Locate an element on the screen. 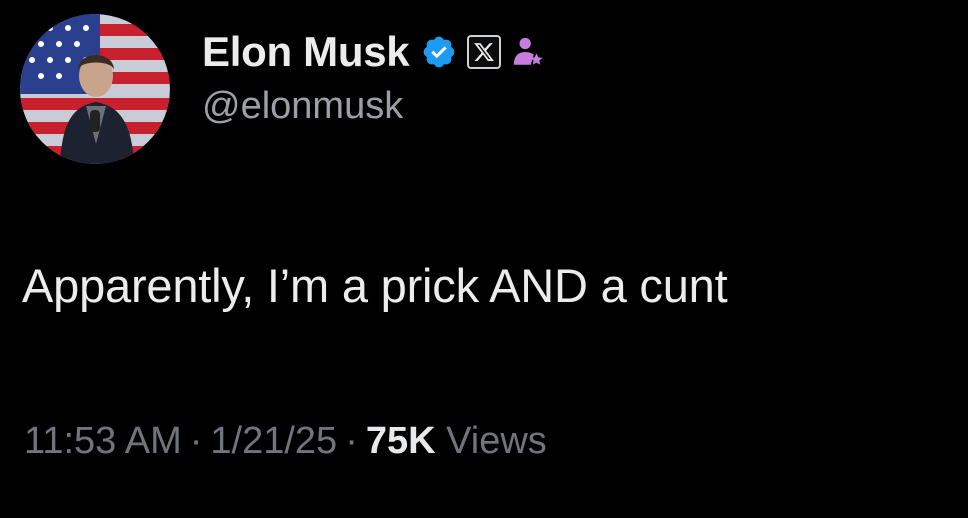 The height and width of the screenshot is (518, 968). tweet-time: 11:53 AM is located at coordinates (103, 441).